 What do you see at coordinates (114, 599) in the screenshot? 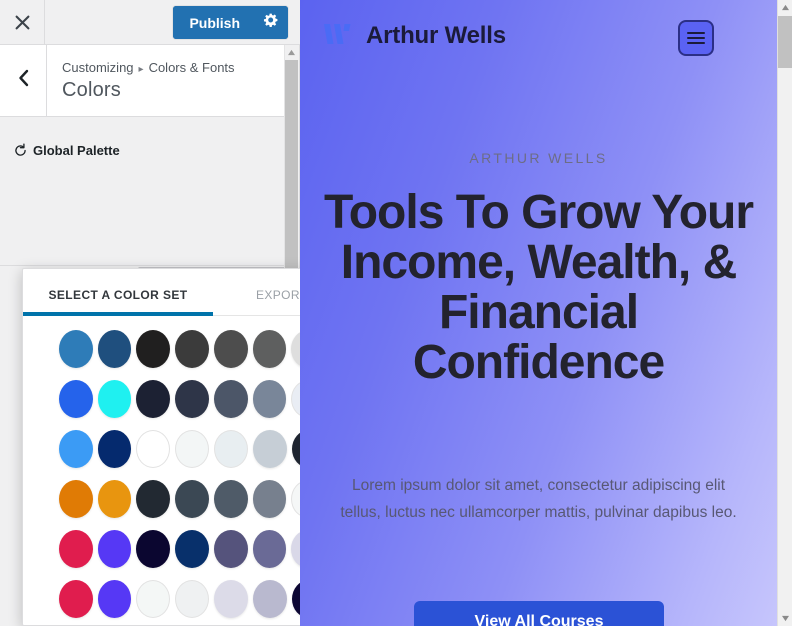
I see `color-set-swatch-r6-c2` at bounding box center [114, 599].